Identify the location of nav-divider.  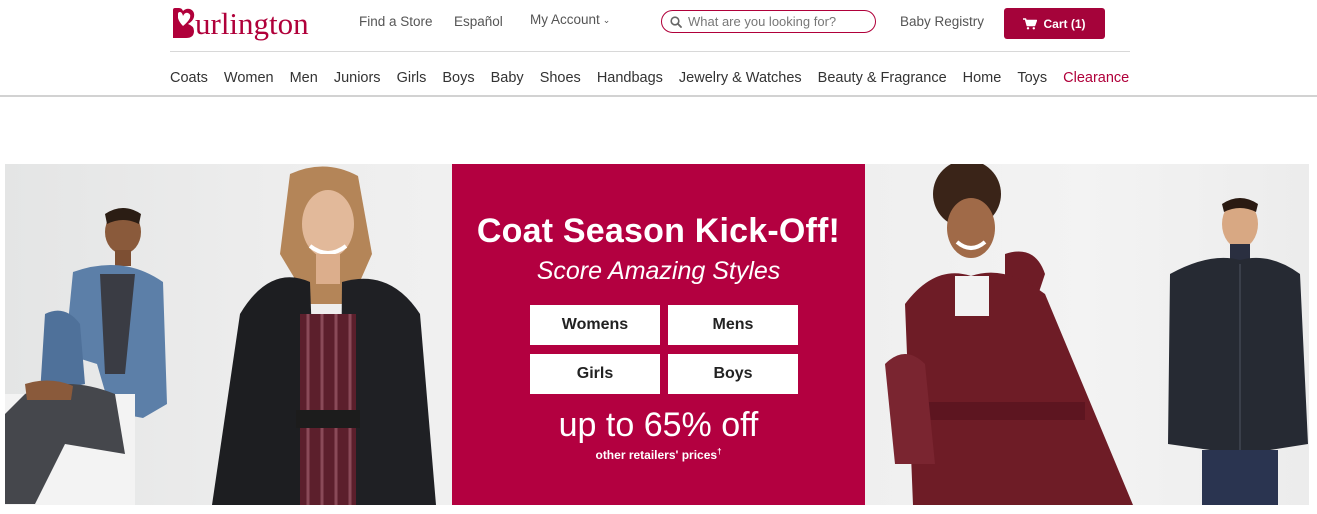
(658, 96).